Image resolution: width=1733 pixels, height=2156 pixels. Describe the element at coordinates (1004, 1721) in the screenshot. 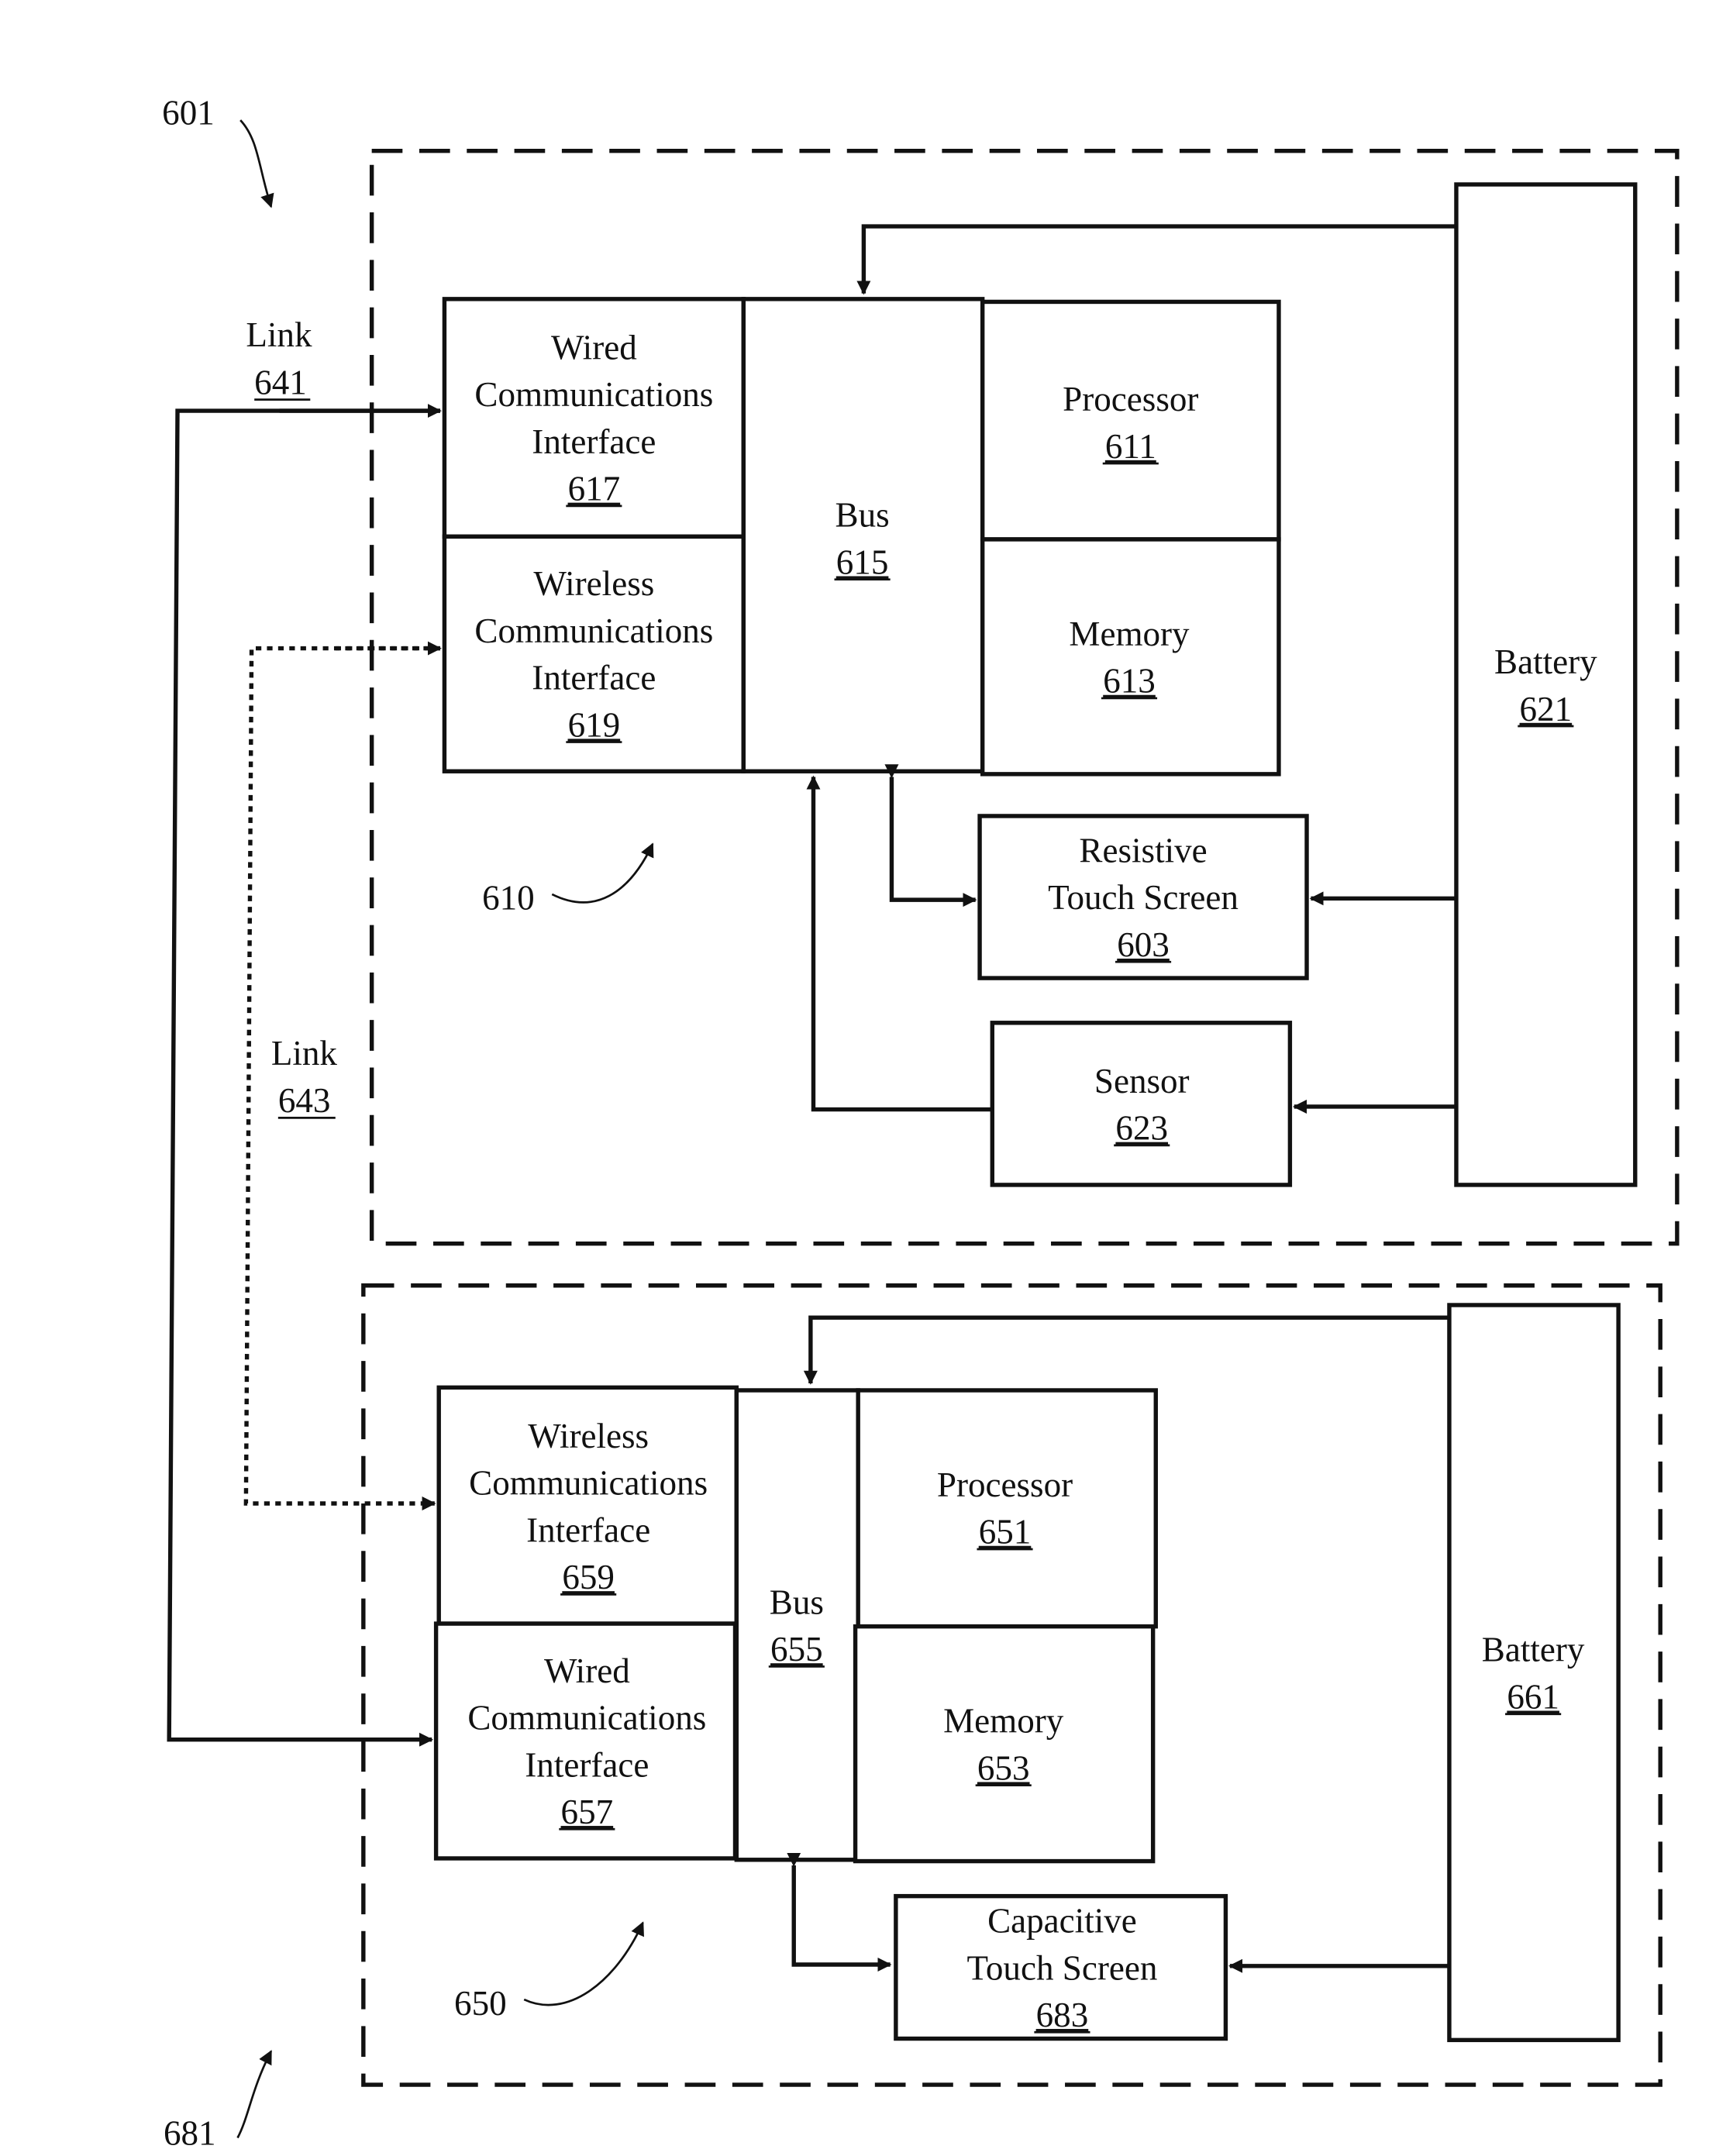

I see `device-bottom-memory-label-line: Memory` at that location.